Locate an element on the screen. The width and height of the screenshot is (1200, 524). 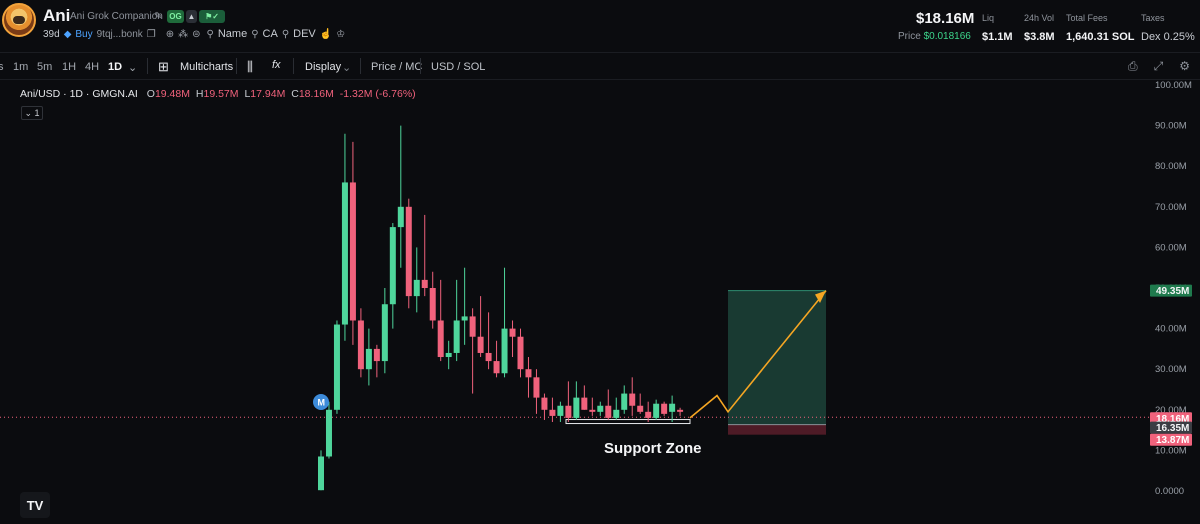
chart-actions: ⎙ ⤢ ⚙ is located at coordinates (1159, 66).